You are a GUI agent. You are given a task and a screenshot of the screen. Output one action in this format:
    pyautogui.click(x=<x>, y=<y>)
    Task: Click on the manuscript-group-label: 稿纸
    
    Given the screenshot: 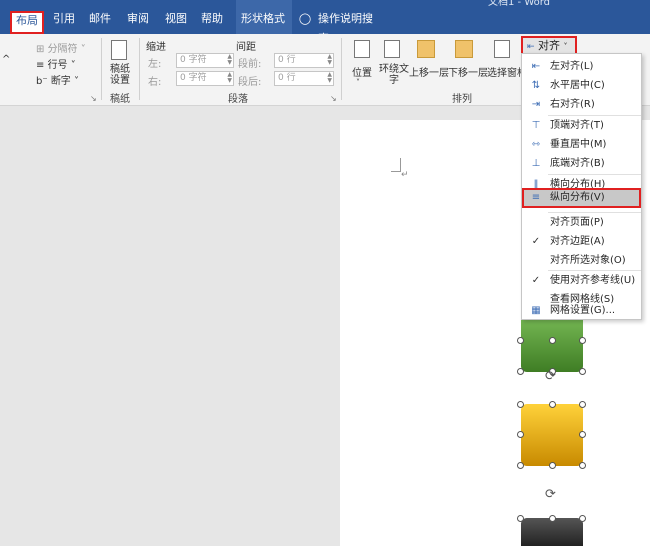 What is the action you would take?
    pyautogui.click(x=120, y=99)
    